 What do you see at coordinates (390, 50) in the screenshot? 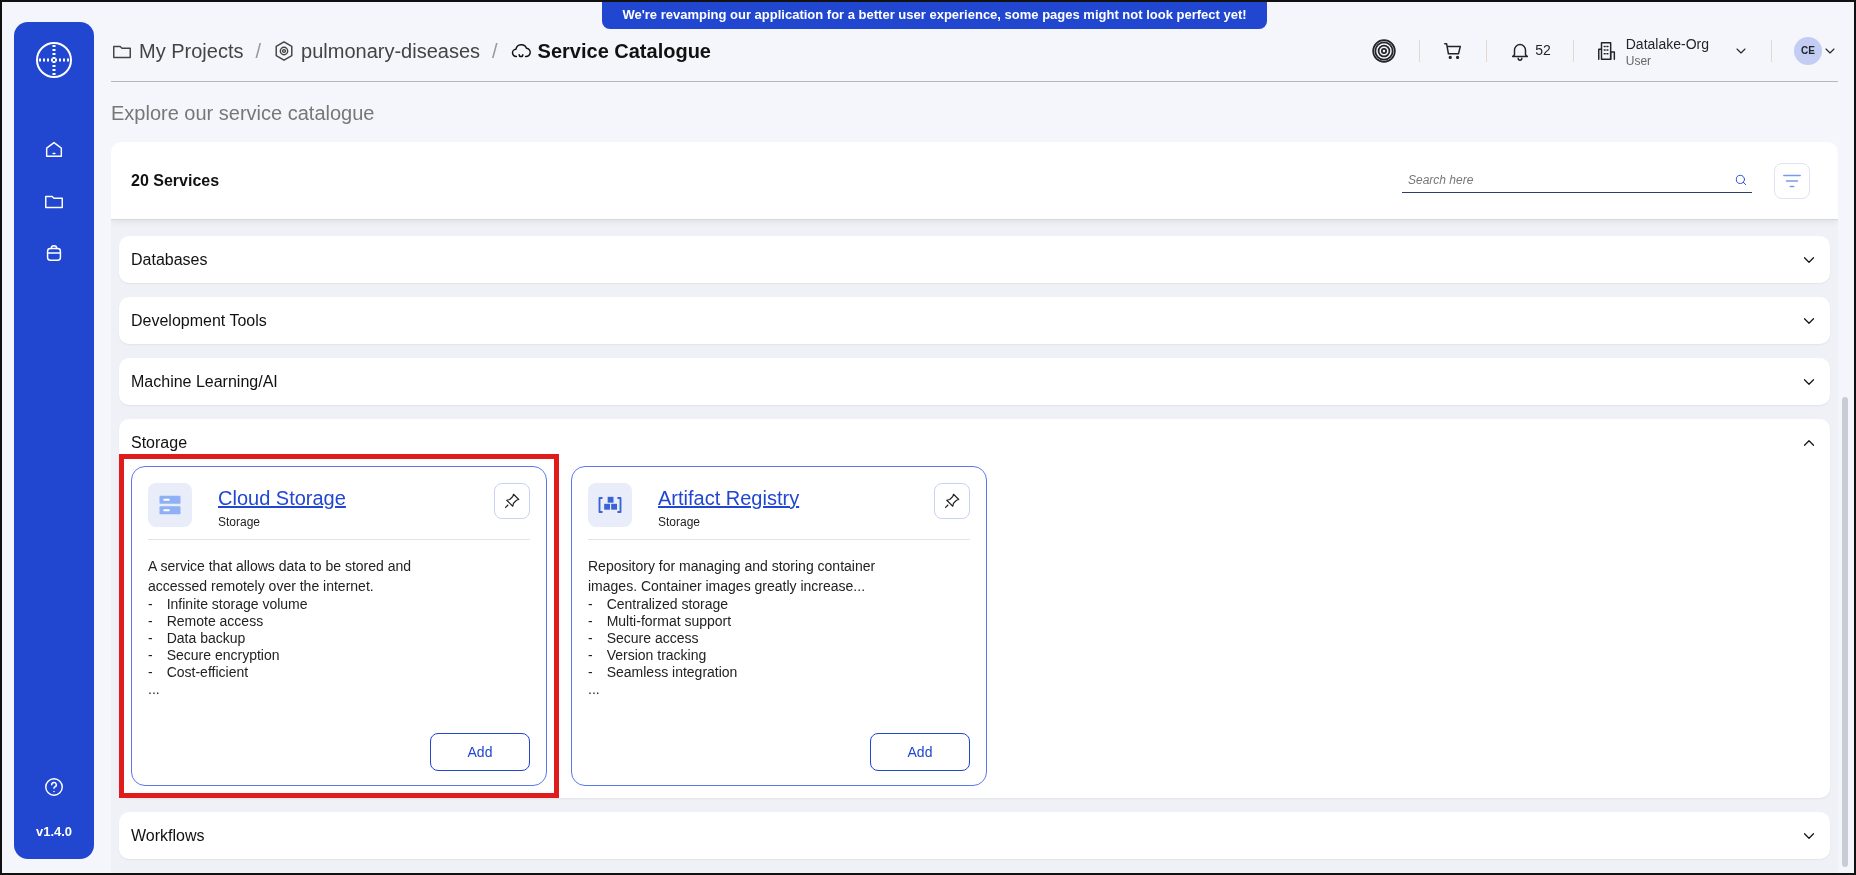
I see `breadcrumb-link: pulmonary-diseases` at bounding box center [390, 50].